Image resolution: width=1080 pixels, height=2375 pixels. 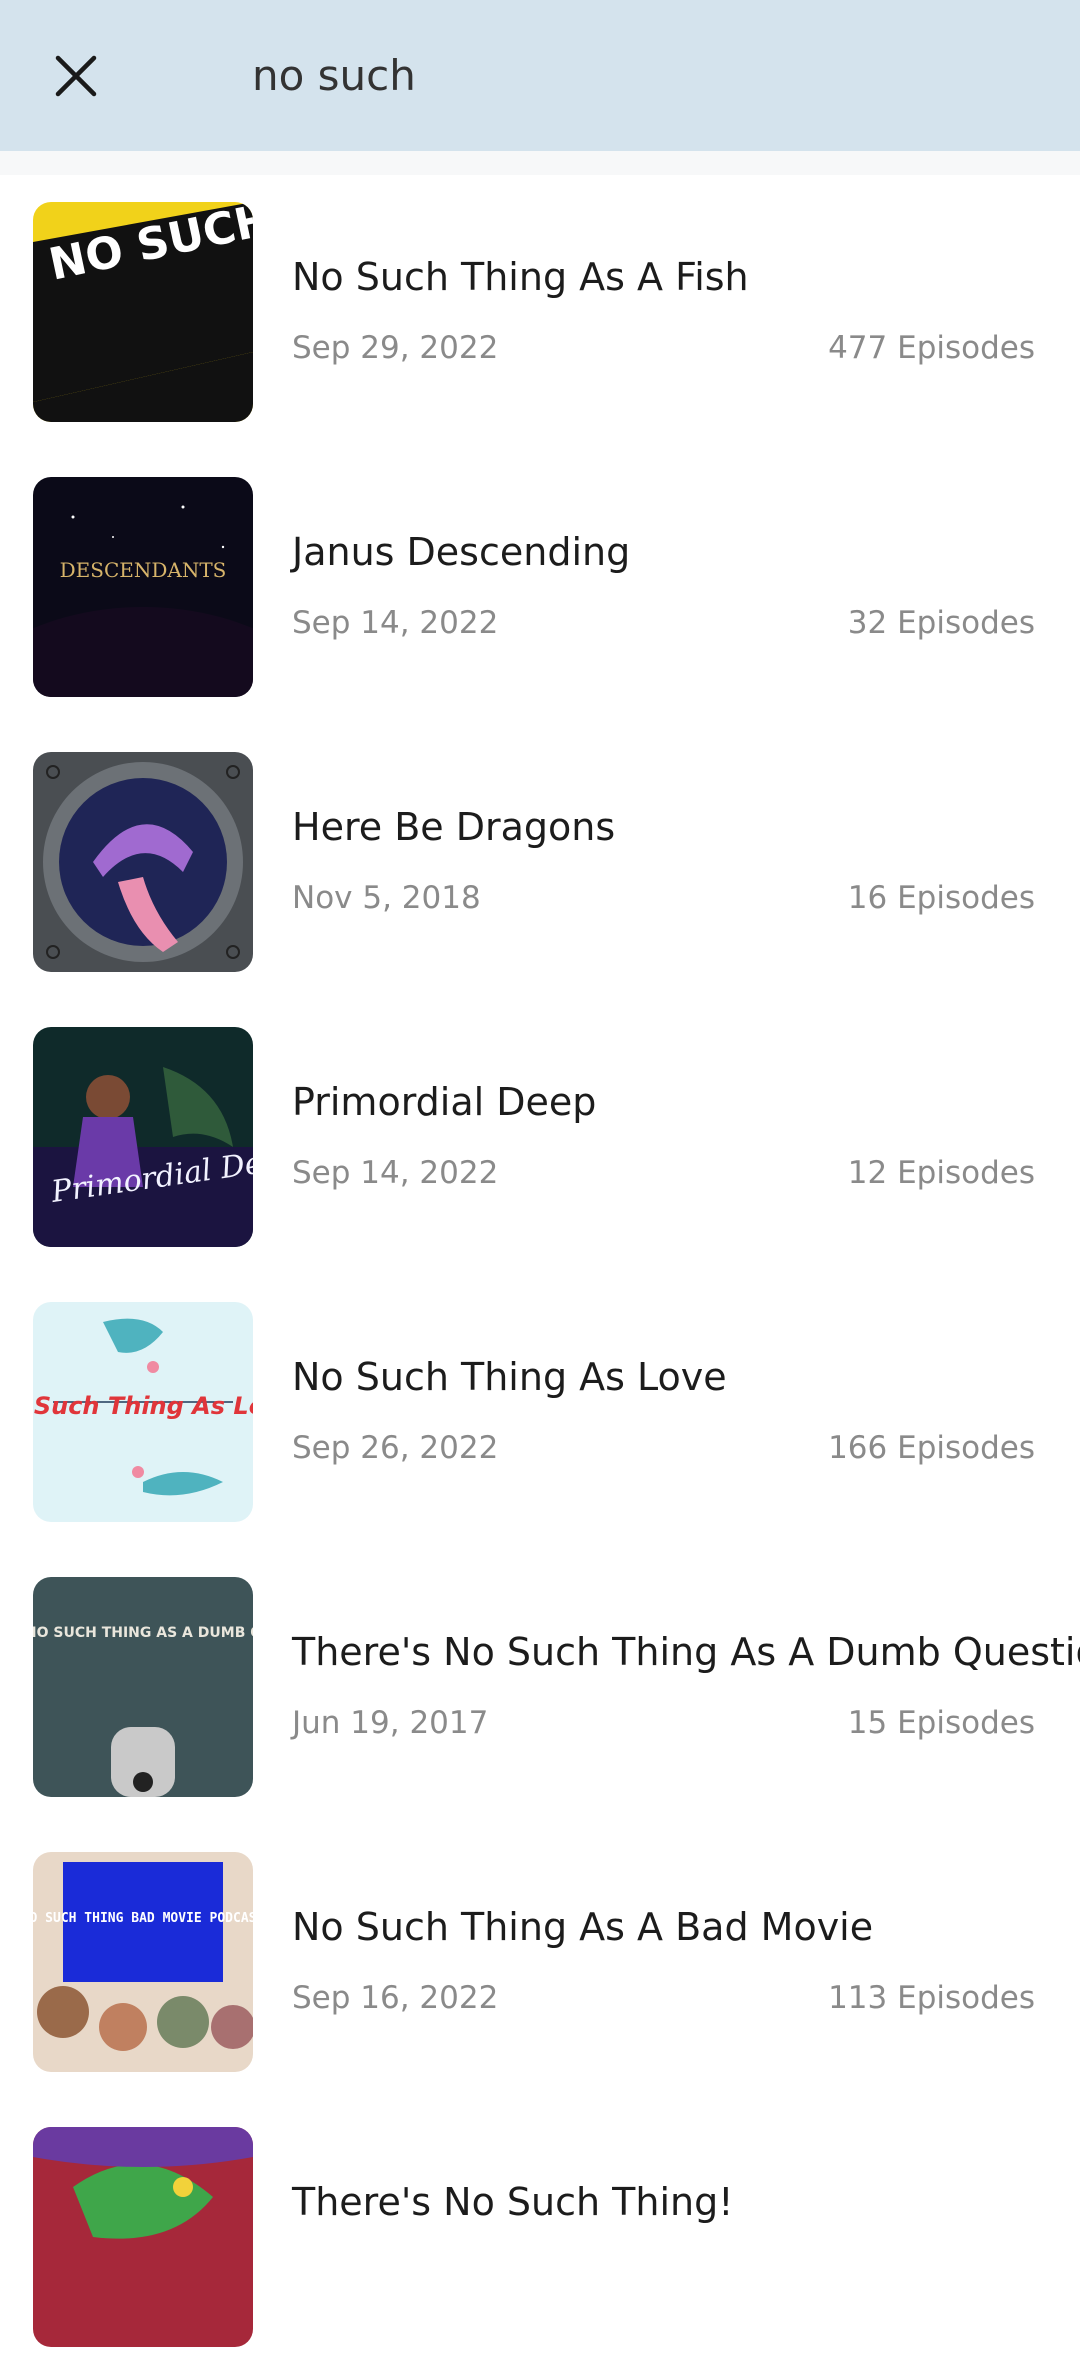 I want to click on close-icon, so click(x=76, y=76).